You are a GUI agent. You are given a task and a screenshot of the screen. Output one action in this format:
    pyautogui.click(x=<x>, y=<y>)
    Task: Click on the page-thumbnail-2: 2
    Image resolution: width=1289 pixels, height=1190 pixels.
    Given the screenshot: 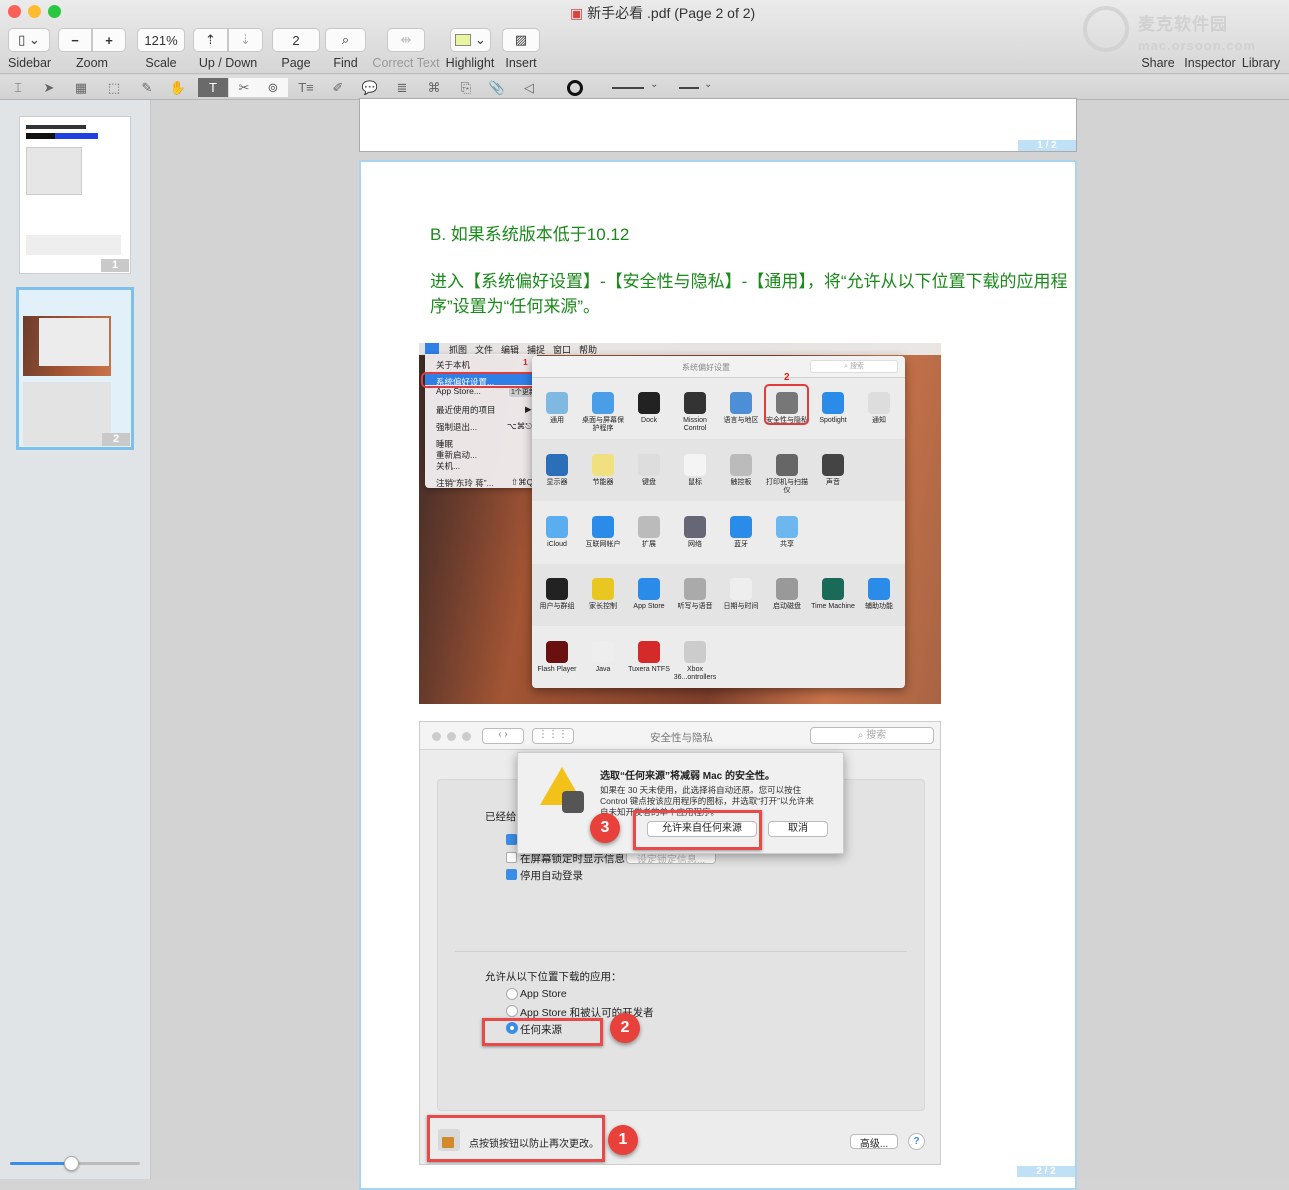 What is the action you would take?
    pyautogui.click(x=75, y=368)
    